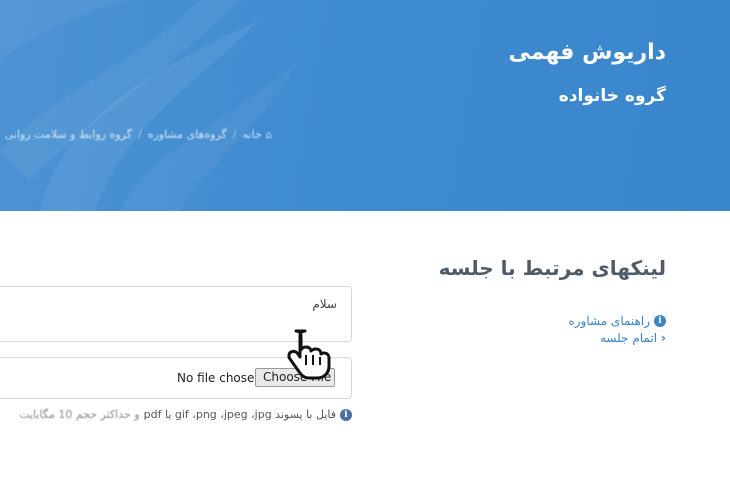 Image resolution: width=730 pixels, height=480 pixels. What do you see at coordinates (609, 321) in the screenshot?
I see `link-counseling-guide-label: راهنمای مشاوره` at bounding box center [609, 321].